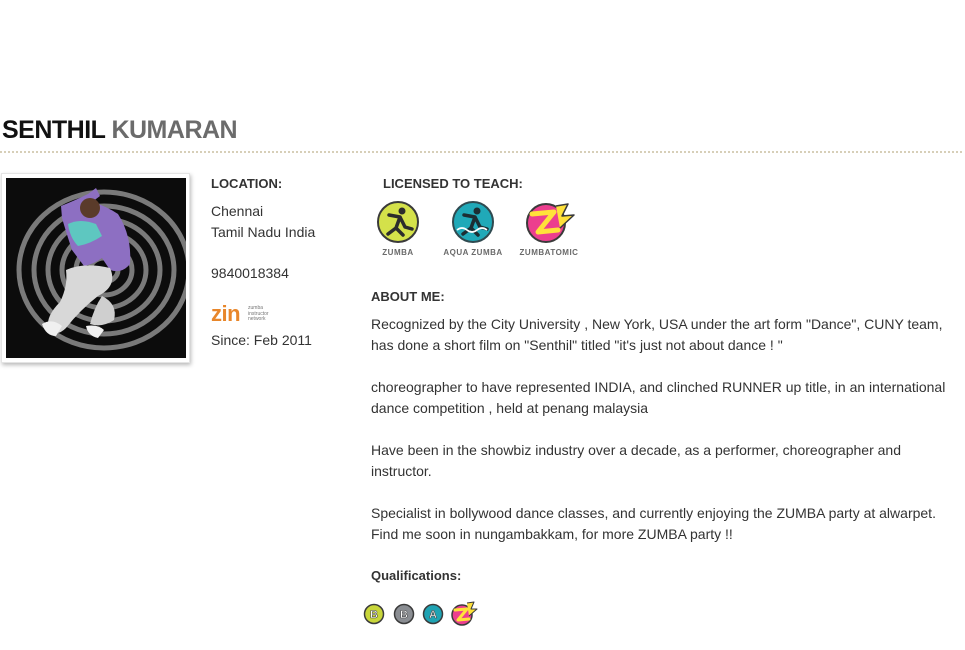 This screenshot has width=965, height=650. I want to click on first-name: SENTHIL, so click(54, 130).